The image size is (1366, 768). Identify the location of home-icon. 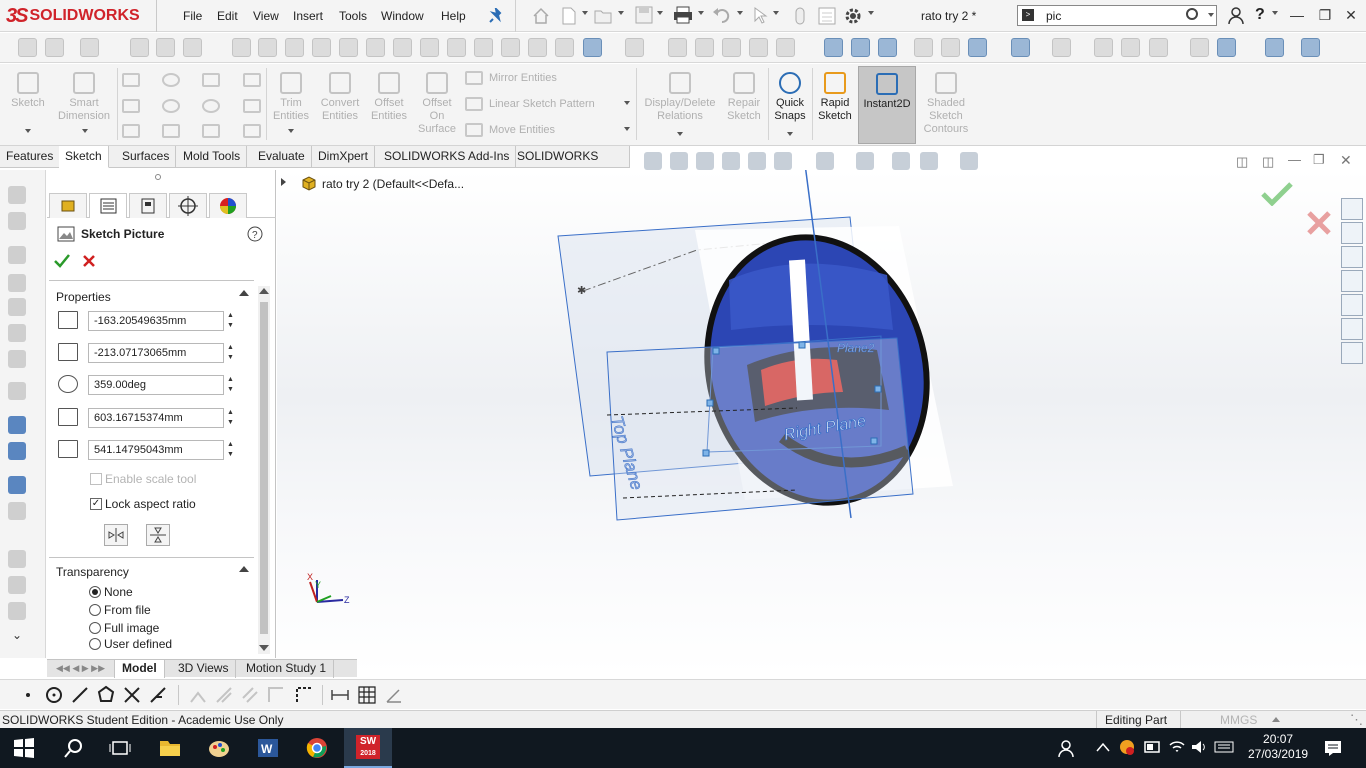
(1352, 209).